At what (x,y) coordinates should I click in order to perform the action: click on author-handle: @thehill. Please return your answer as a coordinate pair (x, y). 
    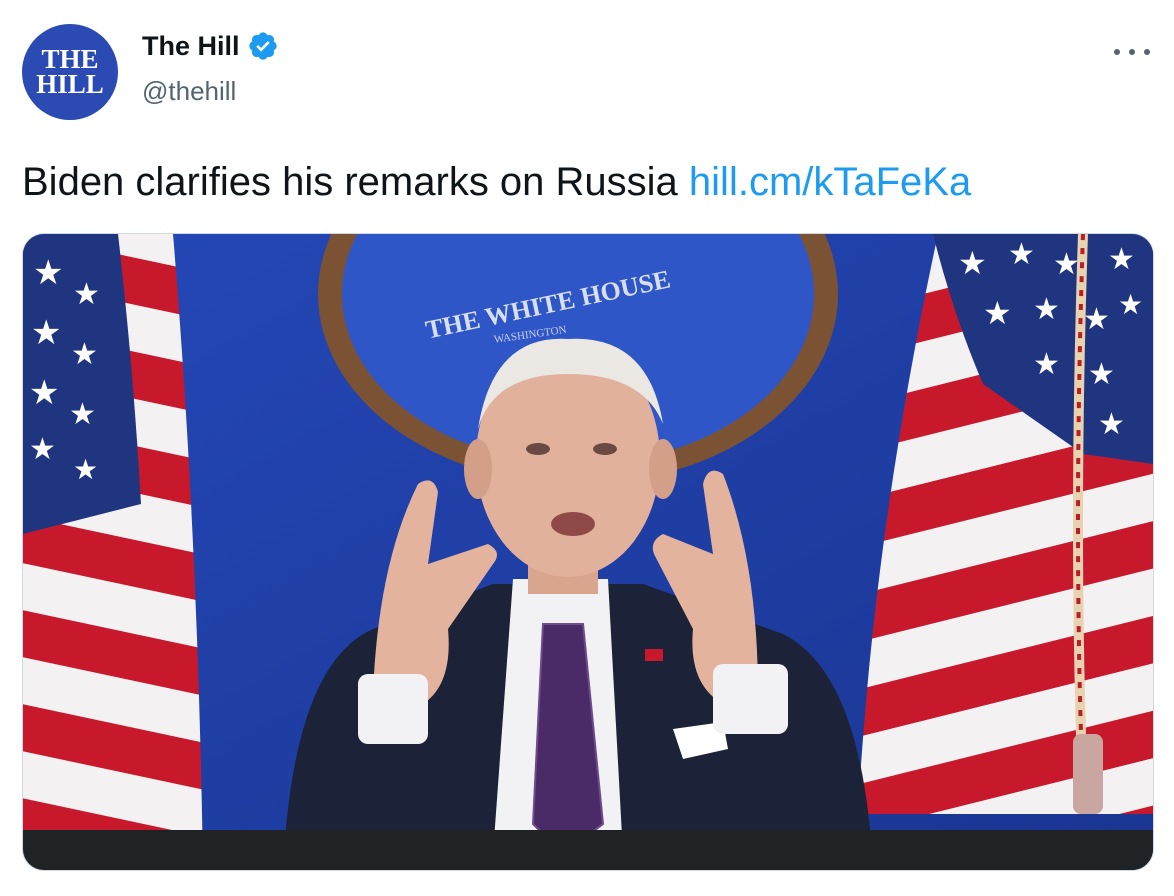
    Looking at the image, I should click on (189, 91).